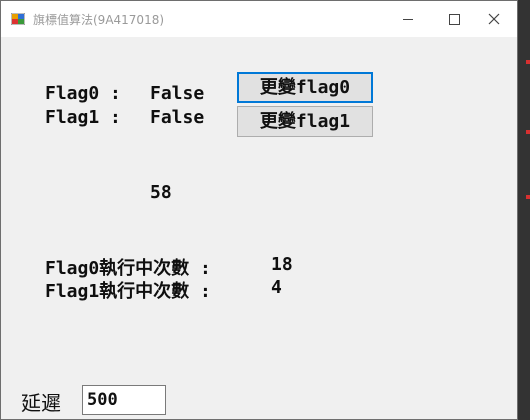 The height and width of the screenshot is (420, 530). What do you see at coordinates (305, 121) in the screenshot?
I see `toggle-flag1-button: 更變flag1` at bounding box center [305, 121].